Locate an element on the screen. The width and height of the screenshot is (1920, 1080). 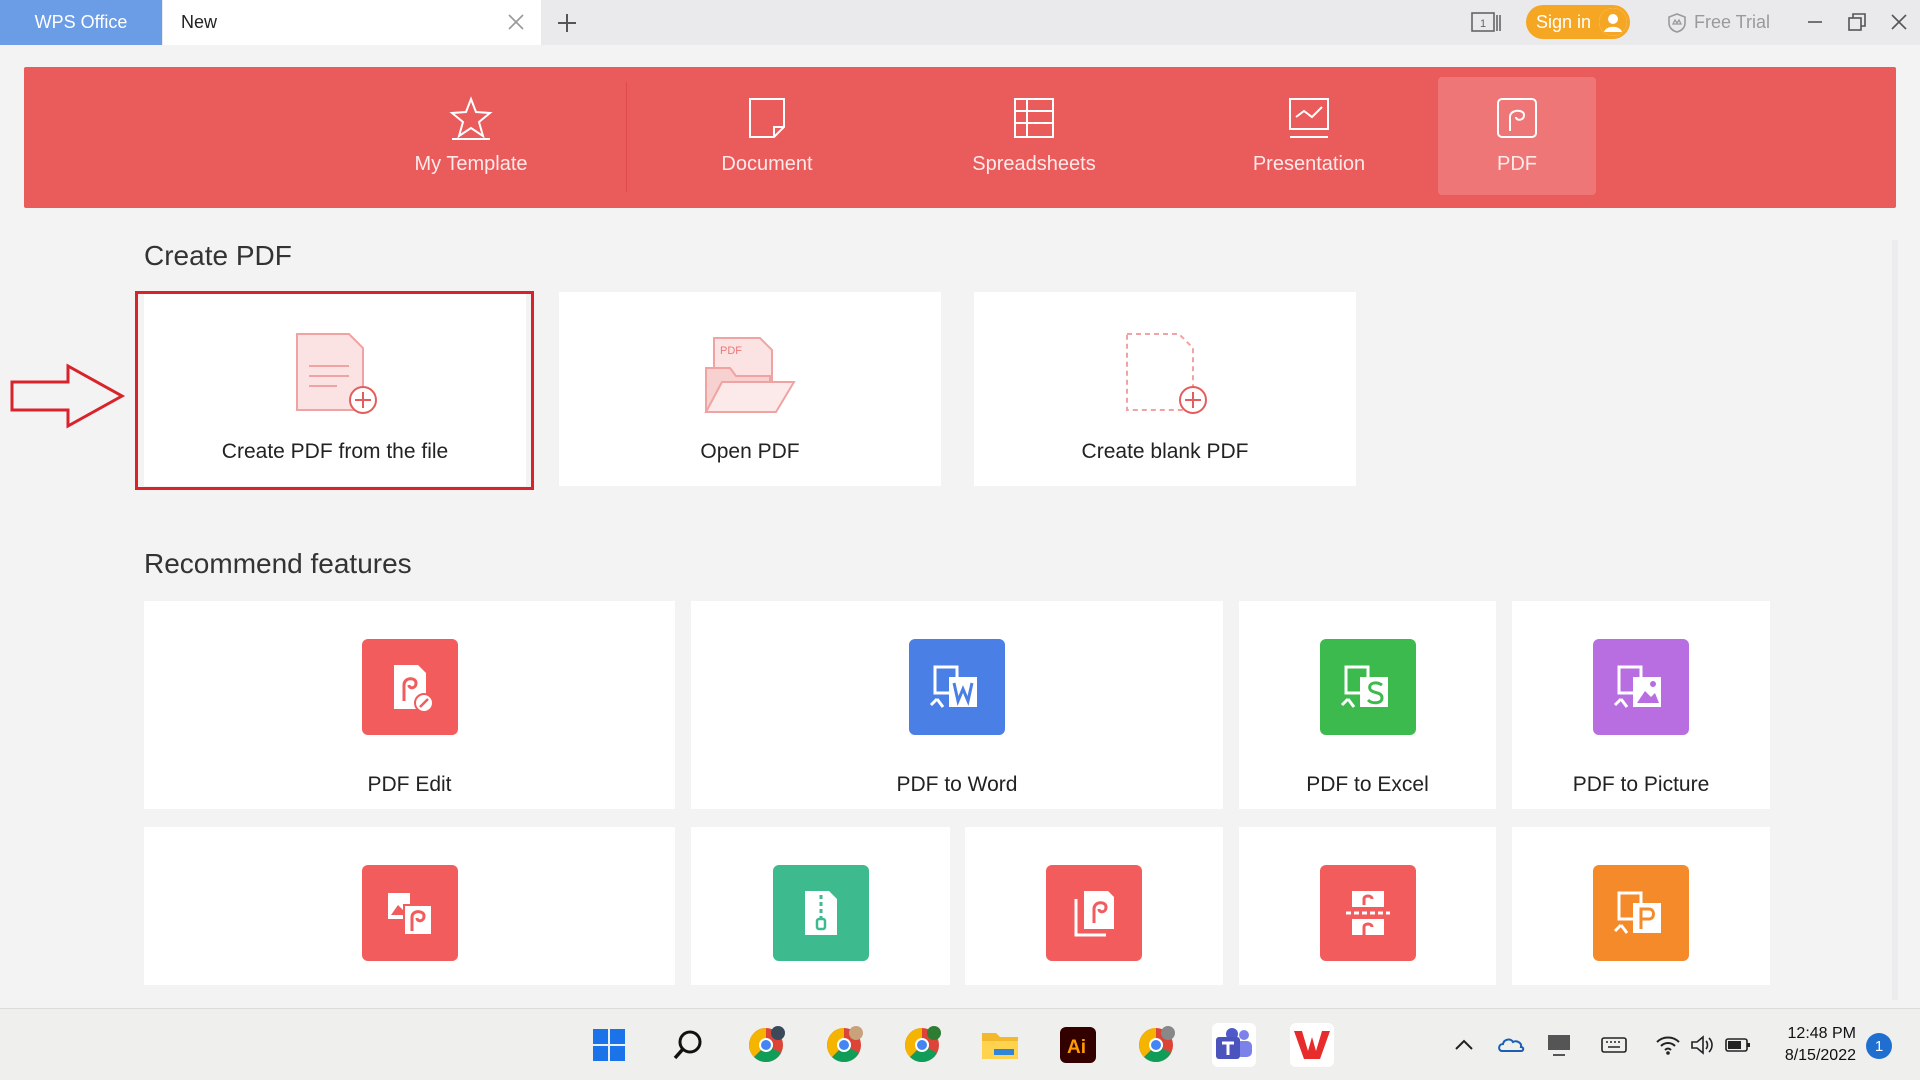
close-window-icon is located at coordinates (1899, 22).